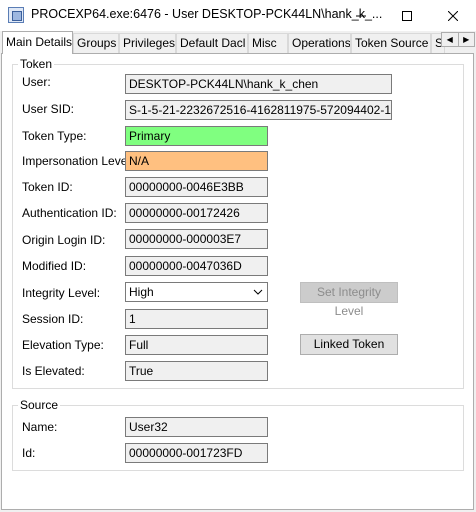  What do you see at coordinates (196, 292) in the screenshot?
I see `integrity-level-select: High` at bounding box center [196, 292].